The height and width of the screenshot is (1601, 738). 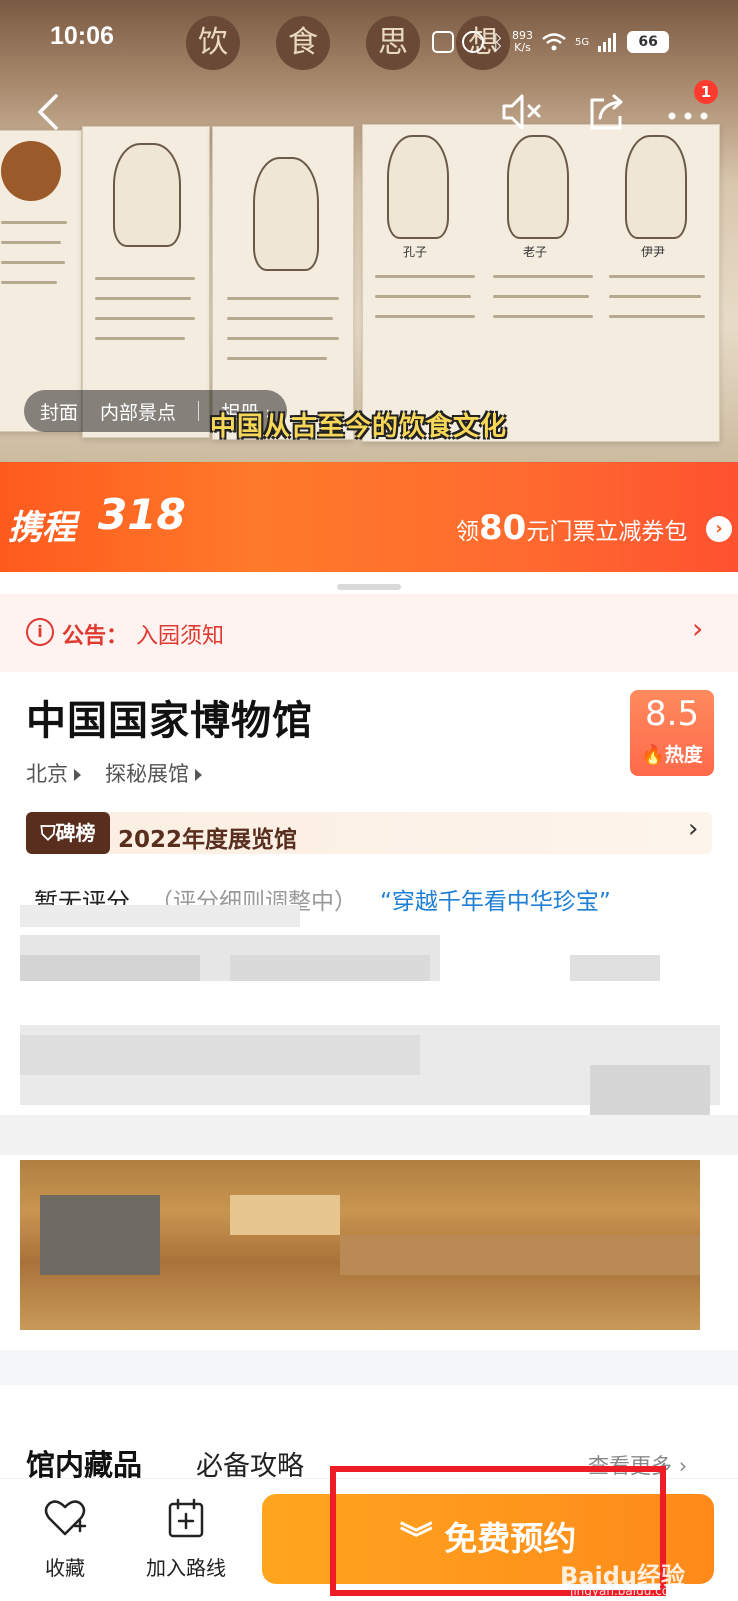 I want to click on notification-badge: 1, so click(x=706, y=92).